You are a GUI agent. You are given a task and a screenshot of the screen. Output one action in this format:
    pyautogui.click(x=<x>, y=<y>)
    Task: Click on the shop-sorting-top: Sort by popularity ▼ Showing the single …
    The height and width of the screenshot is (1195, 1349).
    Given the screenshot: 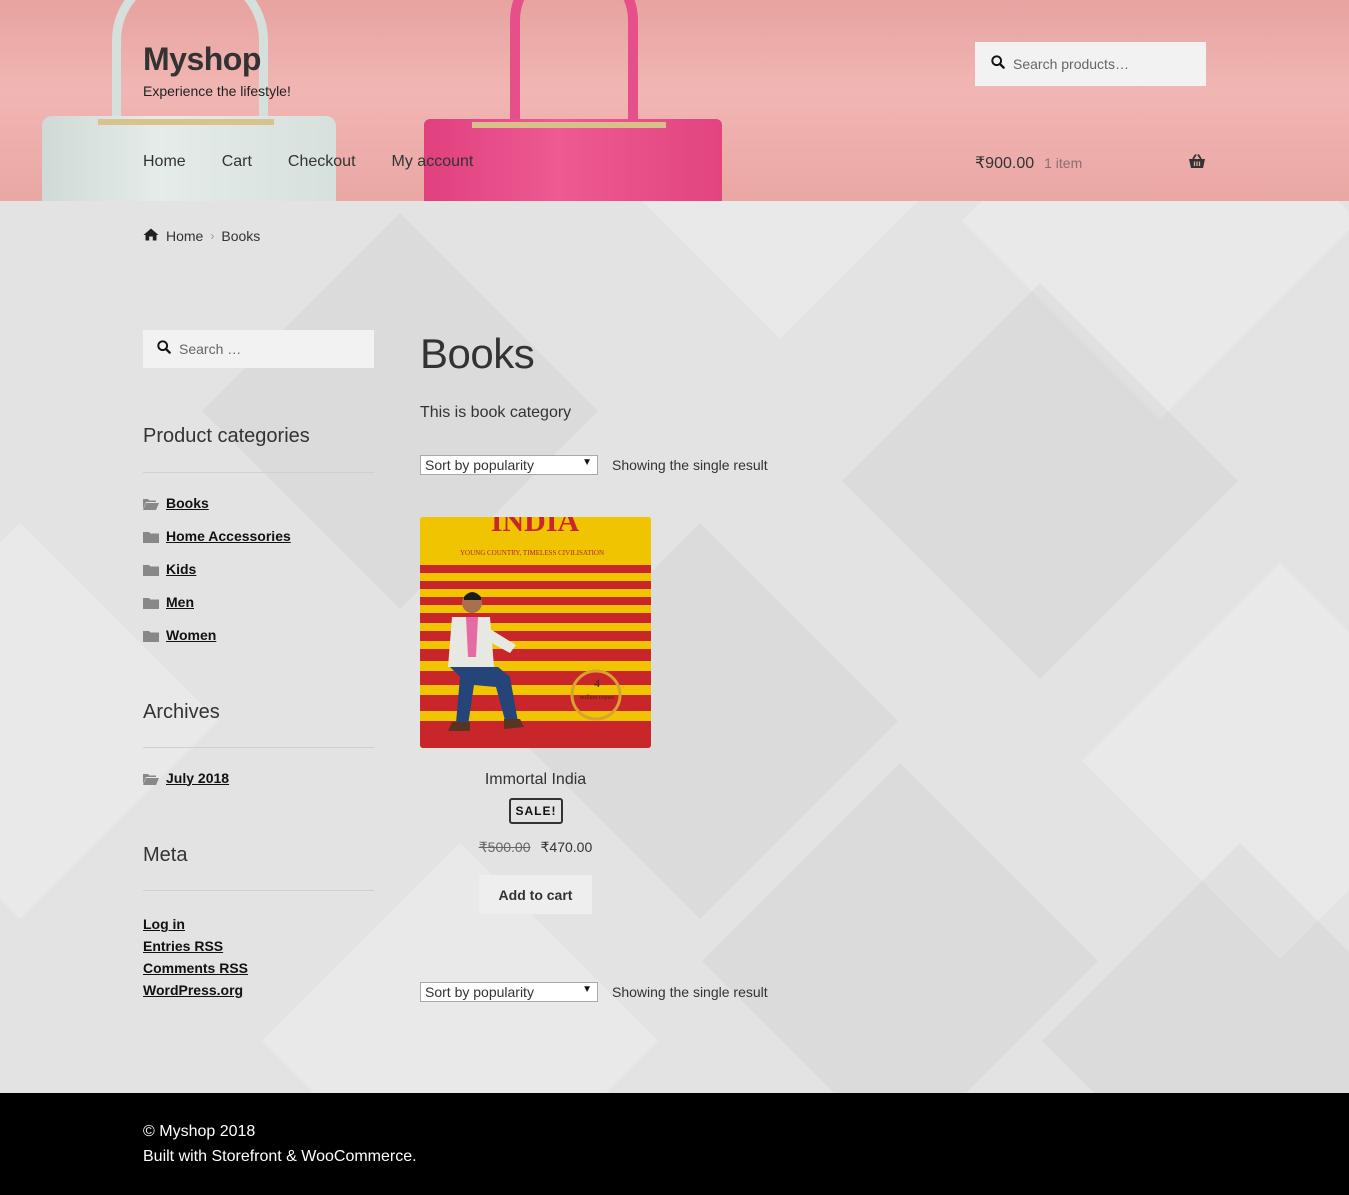 What is the action you would take?
    pyautogui.click(x=594, y=465)
    